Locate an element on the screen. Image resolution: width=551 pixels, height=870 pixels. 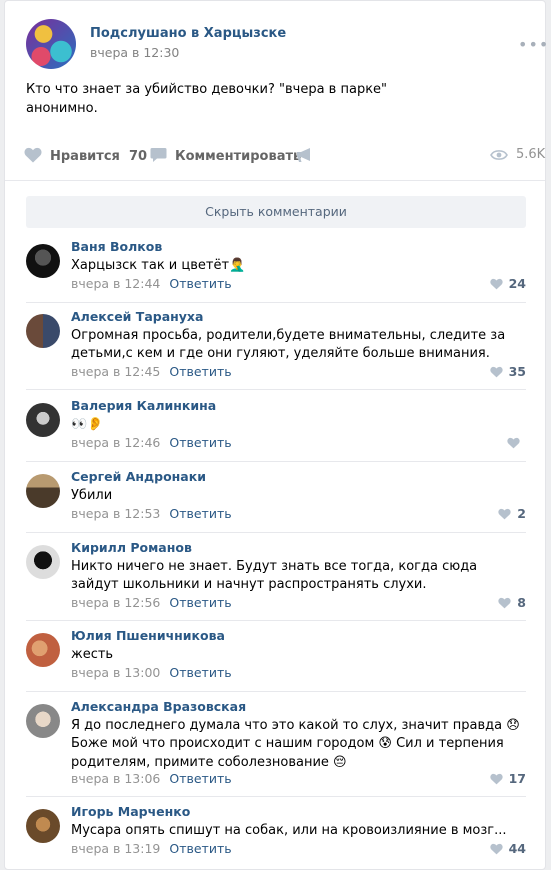
comment-like-count: 17 is located at coordinates (517, 778).